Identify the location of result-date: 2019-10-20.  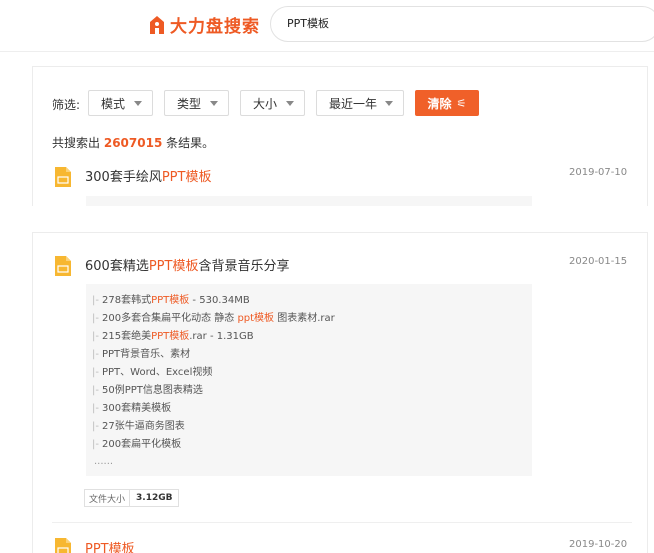
(598, 544).